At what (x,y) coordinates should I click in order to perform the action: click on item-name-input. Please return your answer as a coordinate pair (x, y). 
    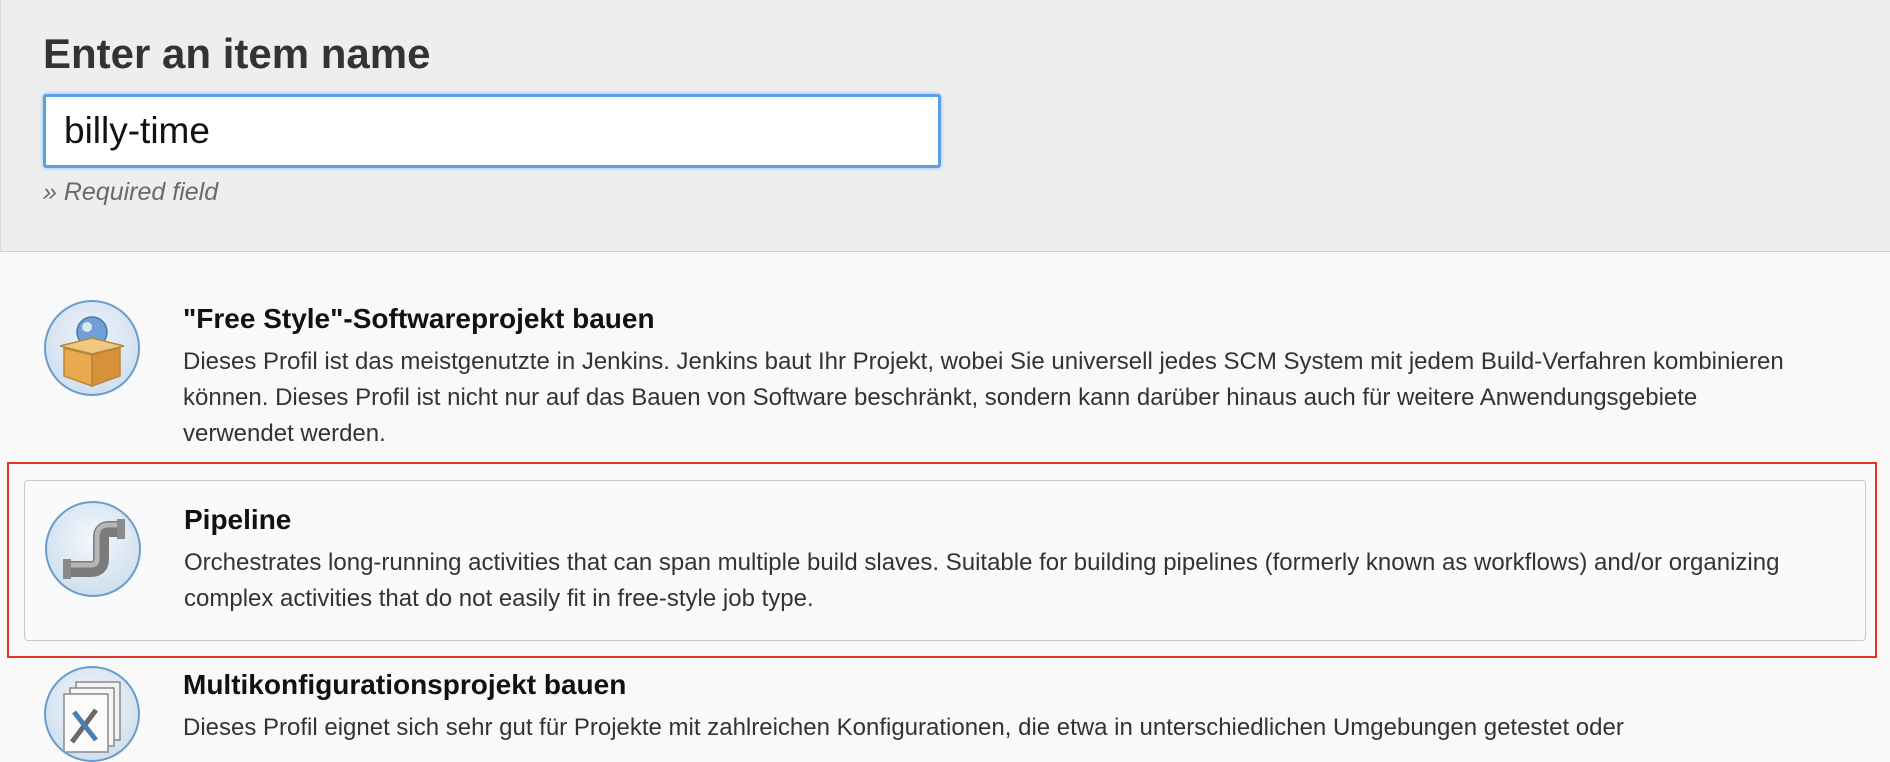
    Looking at the image, I should click on (492, 131).